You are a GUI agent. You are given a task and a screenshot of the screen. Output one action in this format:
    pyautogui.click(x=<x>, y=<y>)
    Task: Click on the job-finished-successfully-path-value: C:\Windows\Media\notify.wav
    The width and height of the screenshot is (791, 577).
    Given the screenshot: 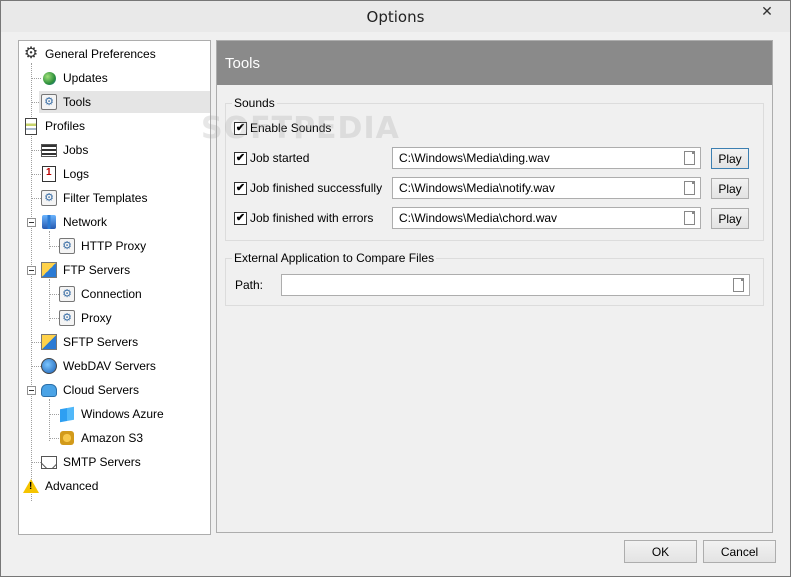 What is the action you would take?
    pyautogui.click(x=477, y=188)
    